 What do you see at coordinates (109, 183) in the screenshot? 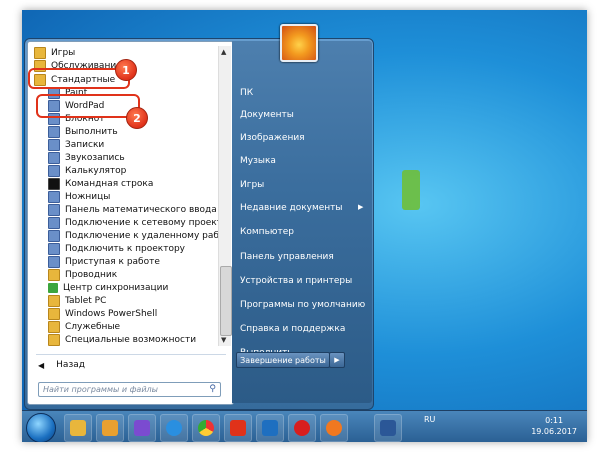
I see `program-label: Командная строка` at bounding box center [109, 183].